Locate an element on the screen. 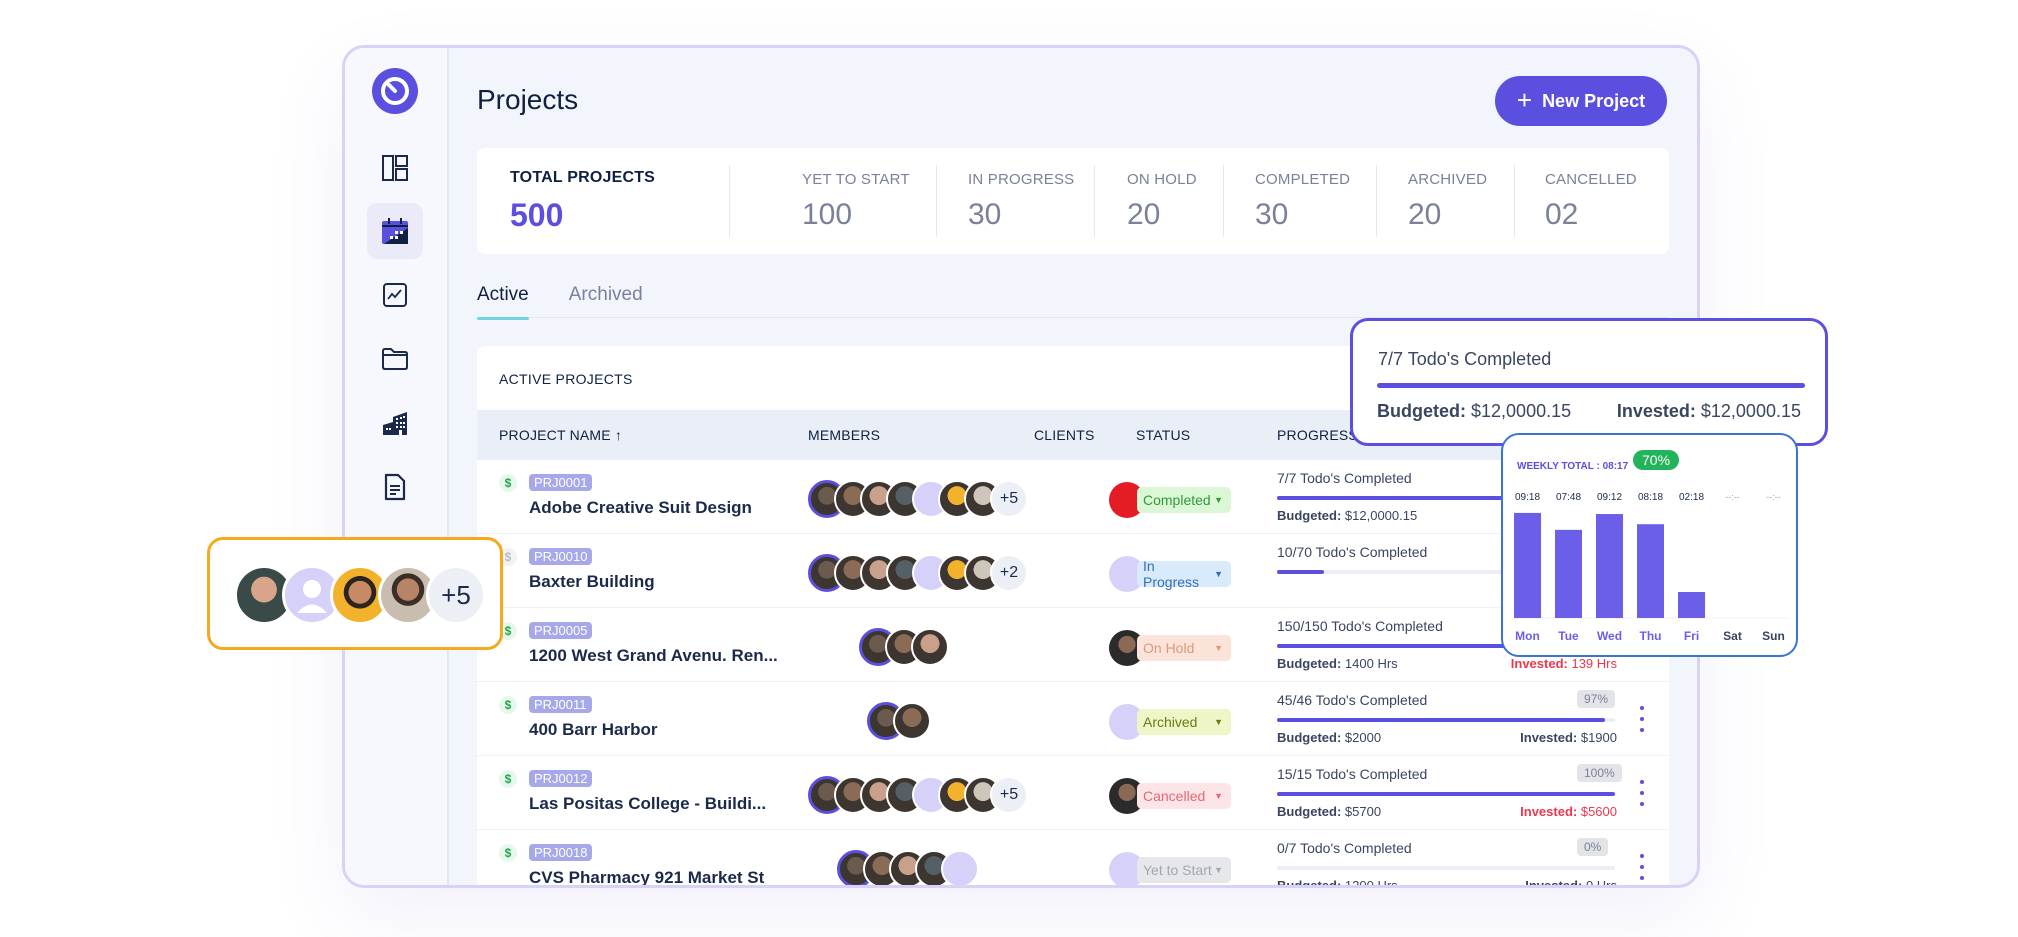 This screenshot has width=2018, height=937. todo-progress-text: 15/15 Todo's Completed is located at coordinates (1352, 774).